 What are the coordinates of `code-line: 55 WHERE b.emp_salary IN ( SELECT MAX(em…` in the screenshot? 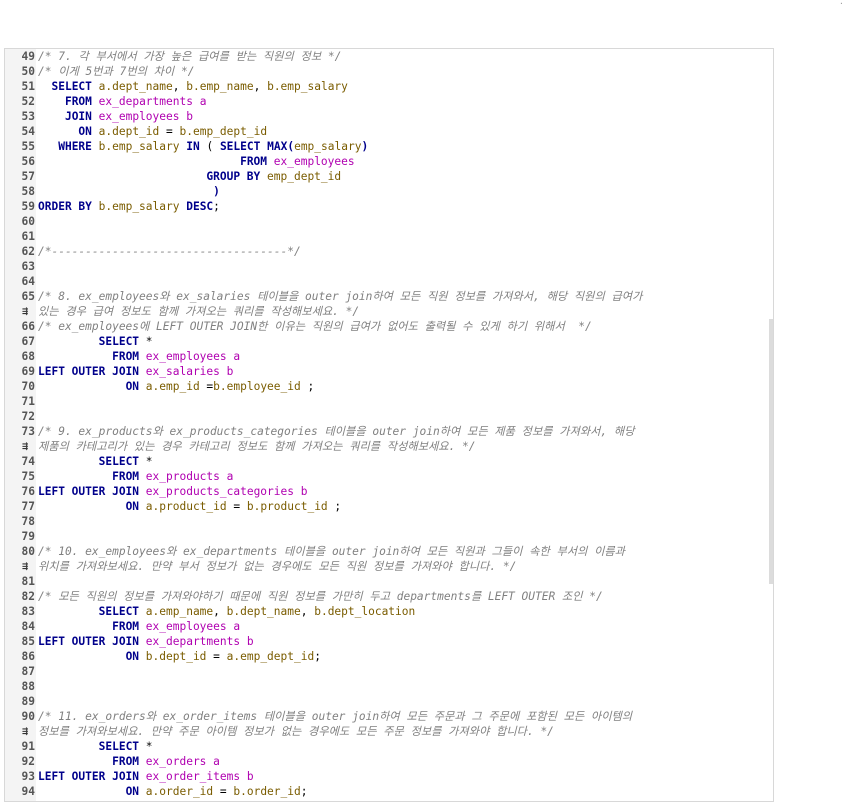 It's located at (389, 146).